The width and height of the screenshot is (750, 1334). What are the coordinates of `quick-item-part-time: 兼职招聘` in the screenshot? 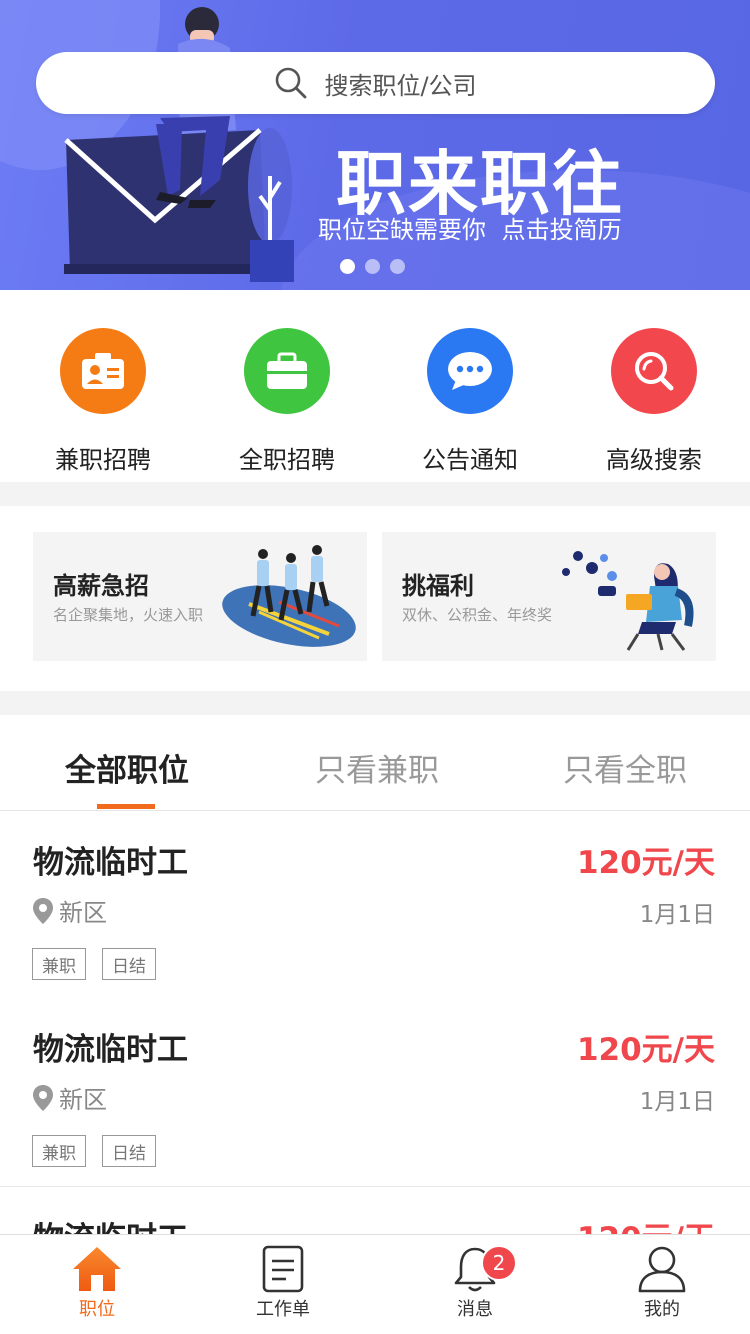 It's located at (103, 401).